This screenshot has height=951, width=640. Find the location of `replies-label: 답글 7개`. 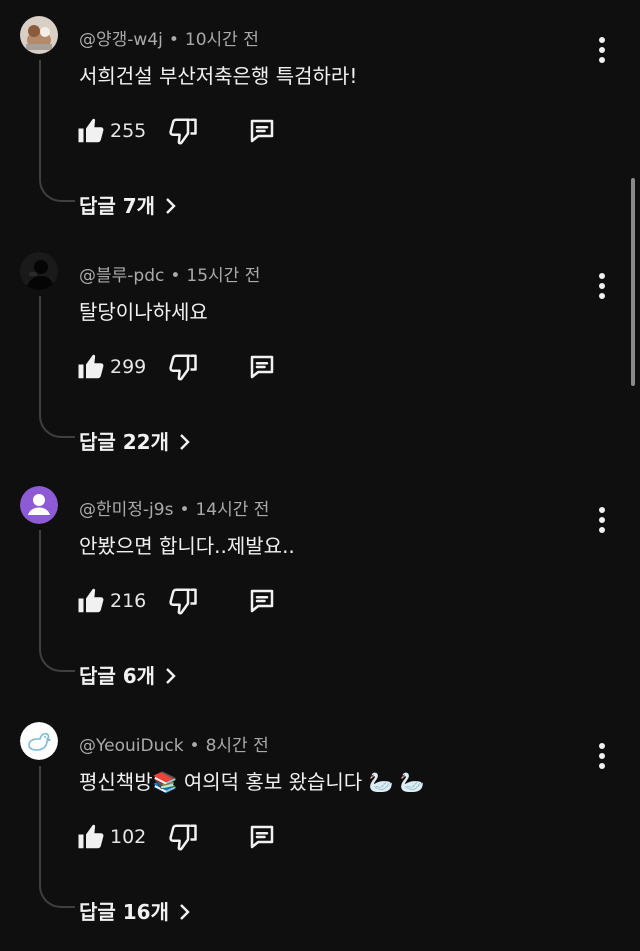

replies-label: 답글 7개 is located at coordinates (117, 206).